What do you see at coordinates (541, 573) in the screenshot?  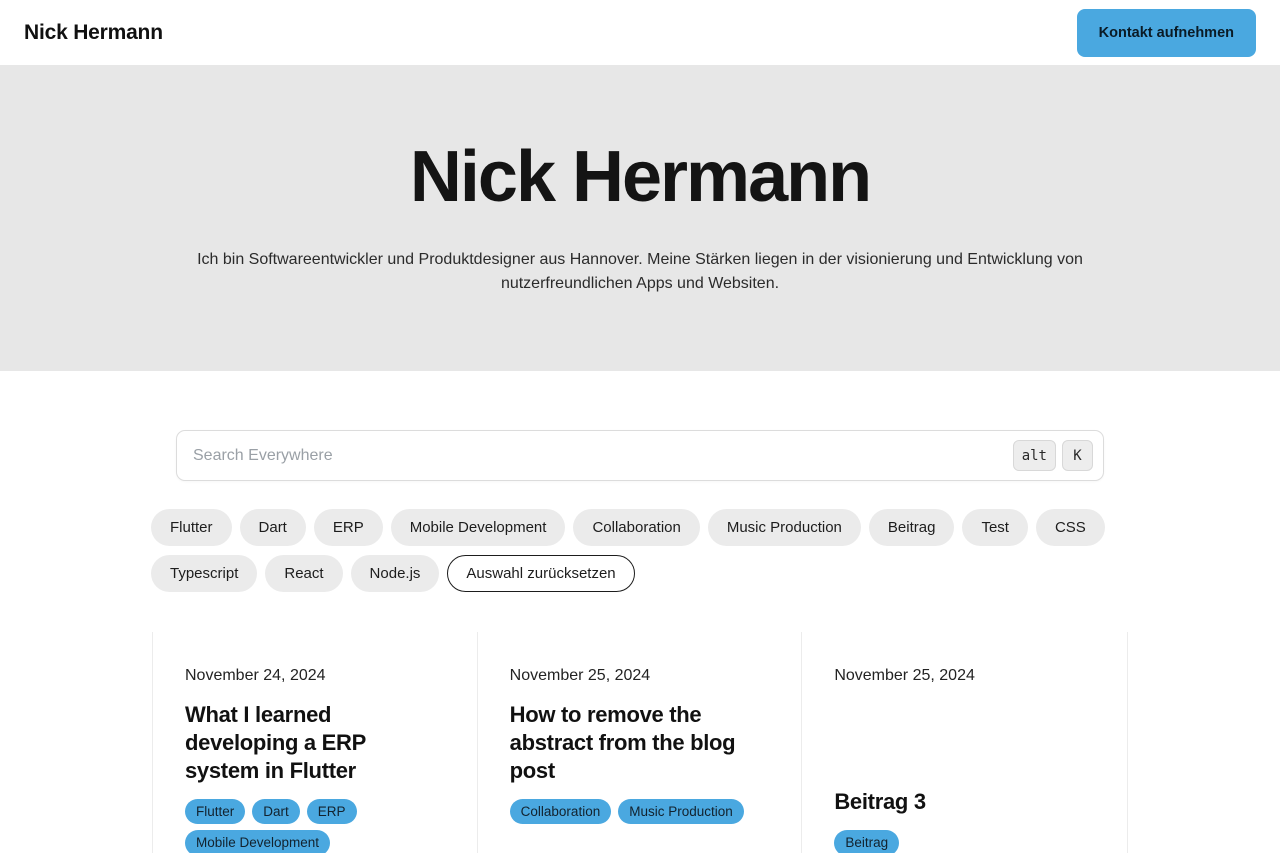 I see `reset-selection-button: Auswahl zurücksetzen` at bounding box center [541, 573].